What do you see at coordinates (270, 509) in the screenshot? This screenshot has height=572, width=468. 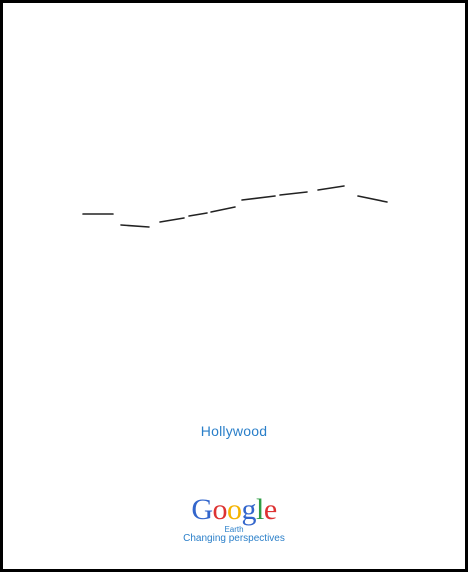 I see `logo-letter: e` at bounding box center [270, 509].